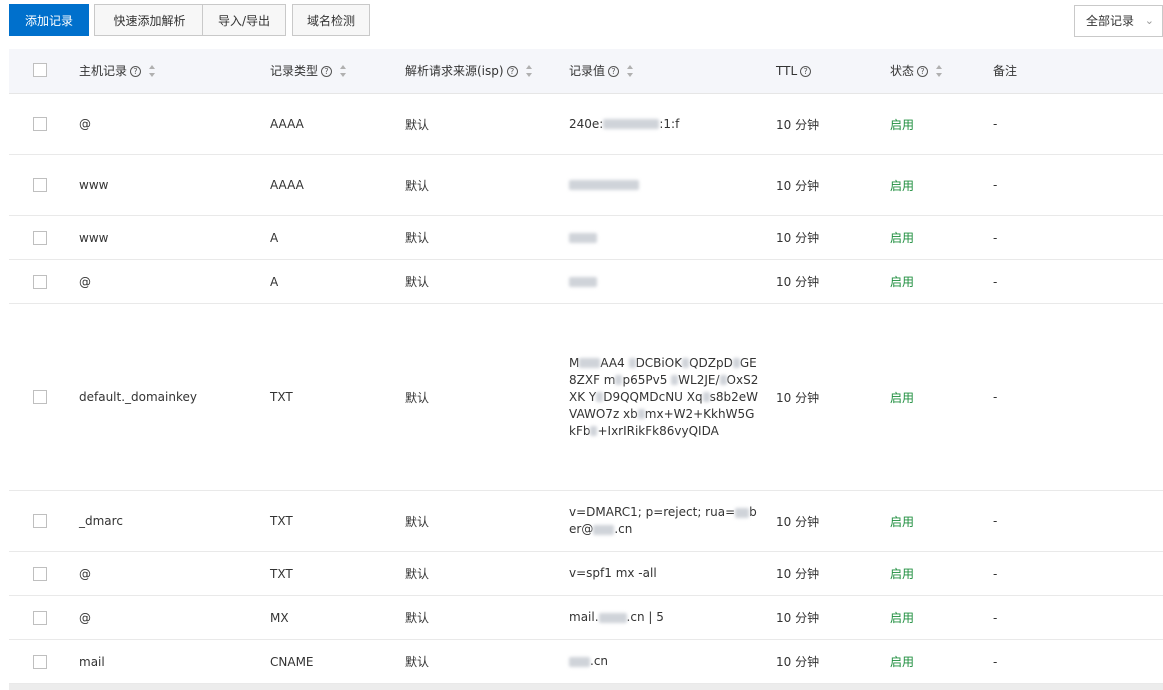 This screenshot has width=1163, height=690. Describe the element at coordinates (103, 71) in the screenshot. I see `column-label: 主机记录` at that location.